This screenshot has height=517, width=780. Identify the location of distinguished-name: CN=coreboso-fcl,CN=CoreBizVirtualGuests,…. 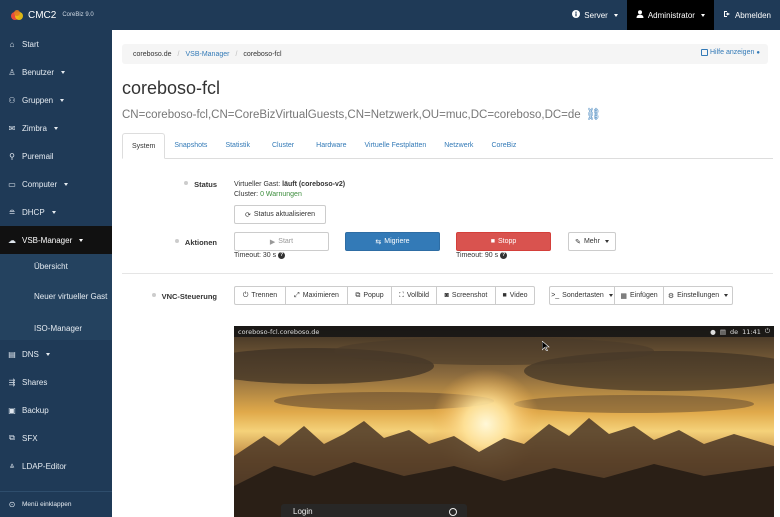
(361, 114).